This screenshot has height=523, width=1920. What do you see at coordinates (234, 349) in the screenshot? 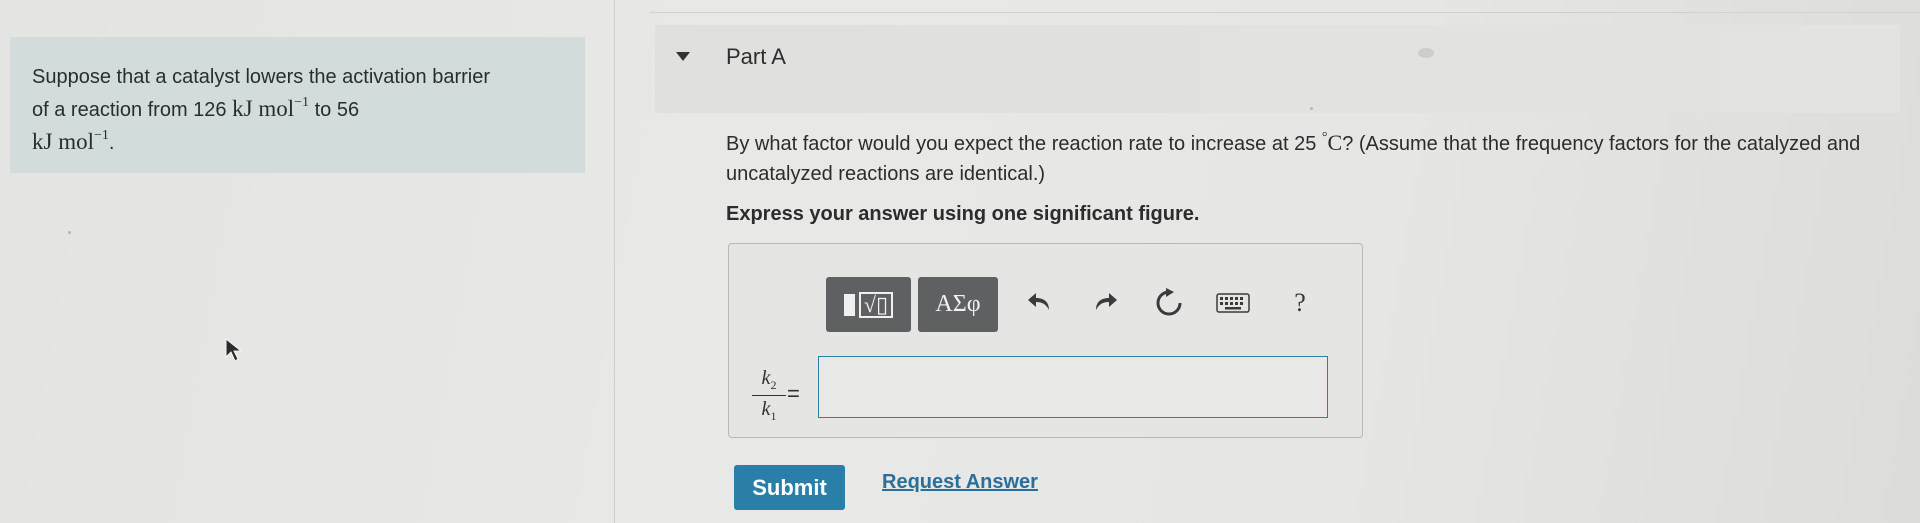
I see `mouse-cursor-icon` at bounding box center [234, 349].